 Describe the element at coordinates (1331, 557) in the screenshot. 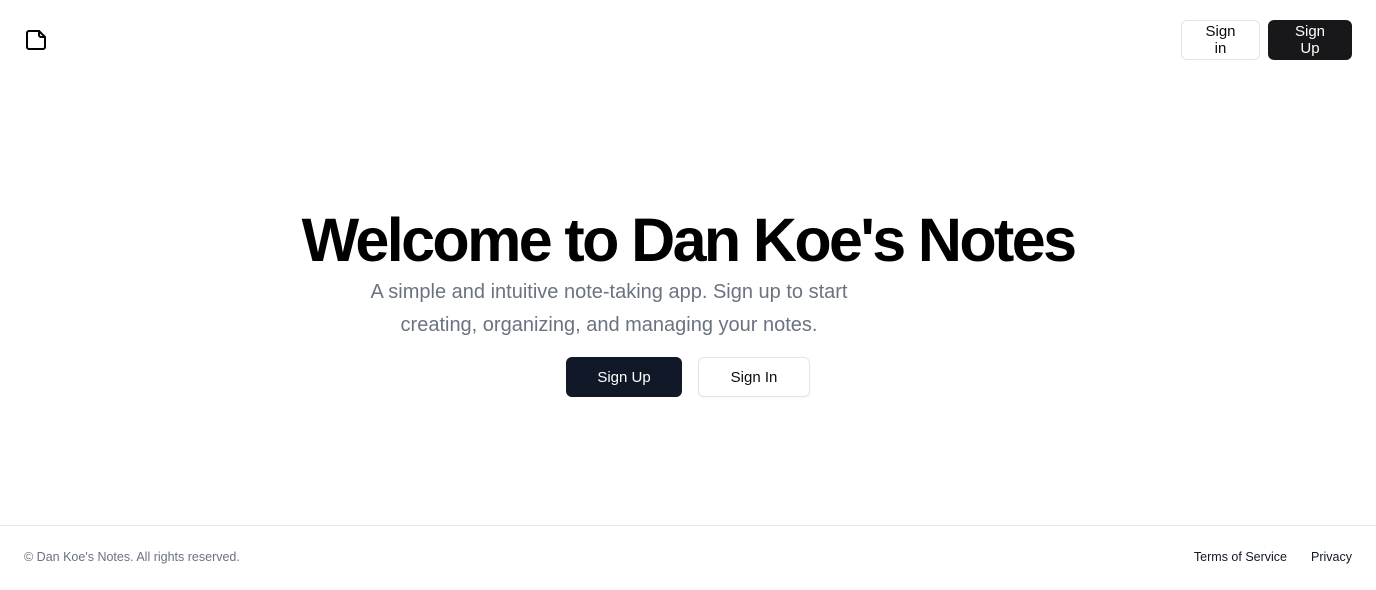

I see `privacy-link: Privacy` at that location.